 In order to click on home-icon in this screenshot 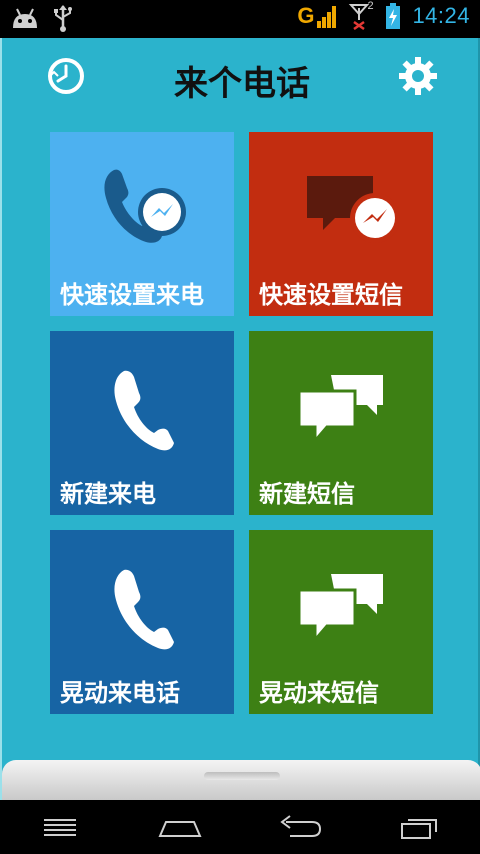, I will do `click(180, 827)`.